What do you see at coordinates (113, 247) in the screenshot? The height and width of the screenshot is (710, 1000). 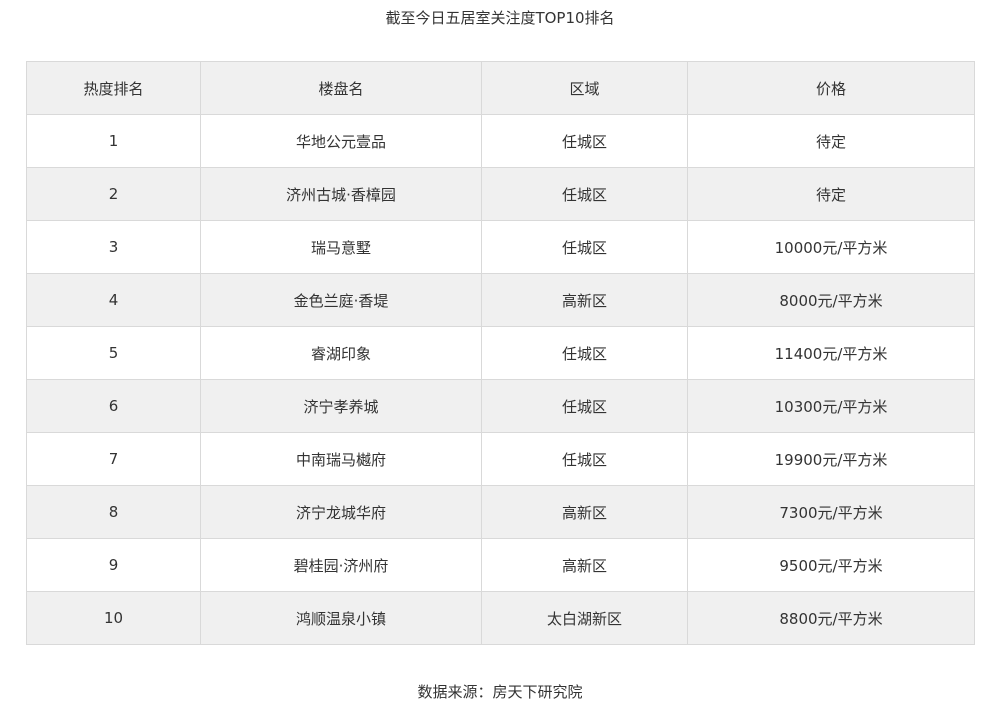 I see `cell-rank: 3` at bounding box center [113, 247].